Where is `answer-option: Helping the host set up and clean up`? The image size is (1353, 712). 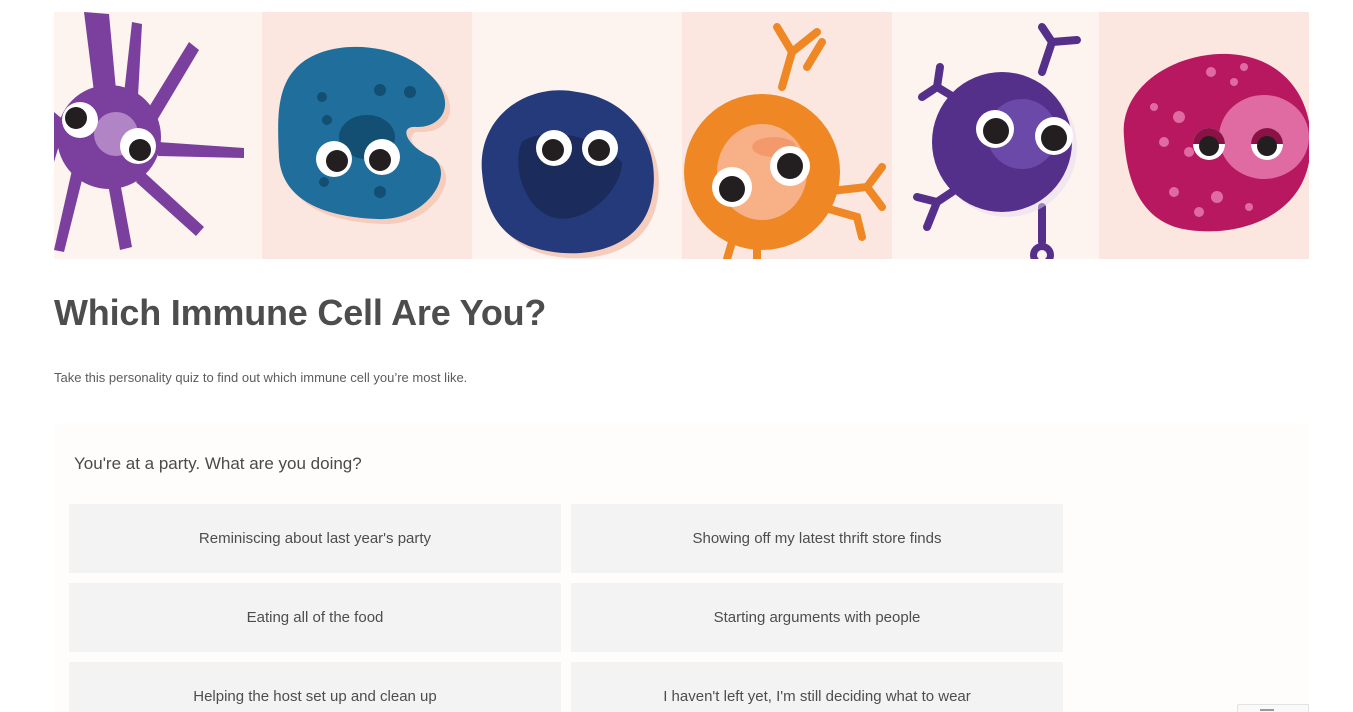 answer-option: Helping the host set up and clean up is located at coordinates (315, 687).